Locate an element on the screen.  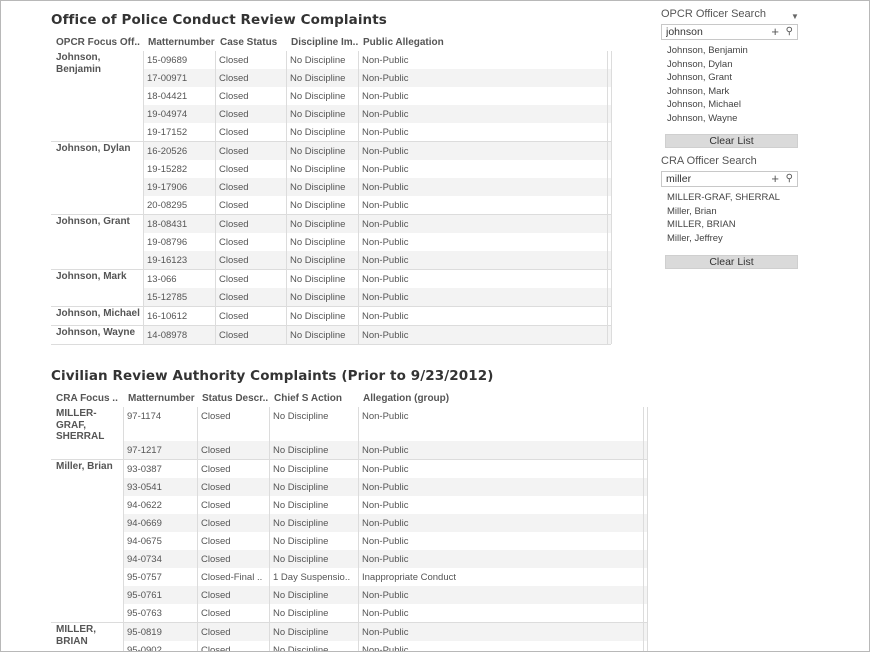
table-row: 19-17906 Closed No Discipline Non-Public is located at coordinates (331, 187).